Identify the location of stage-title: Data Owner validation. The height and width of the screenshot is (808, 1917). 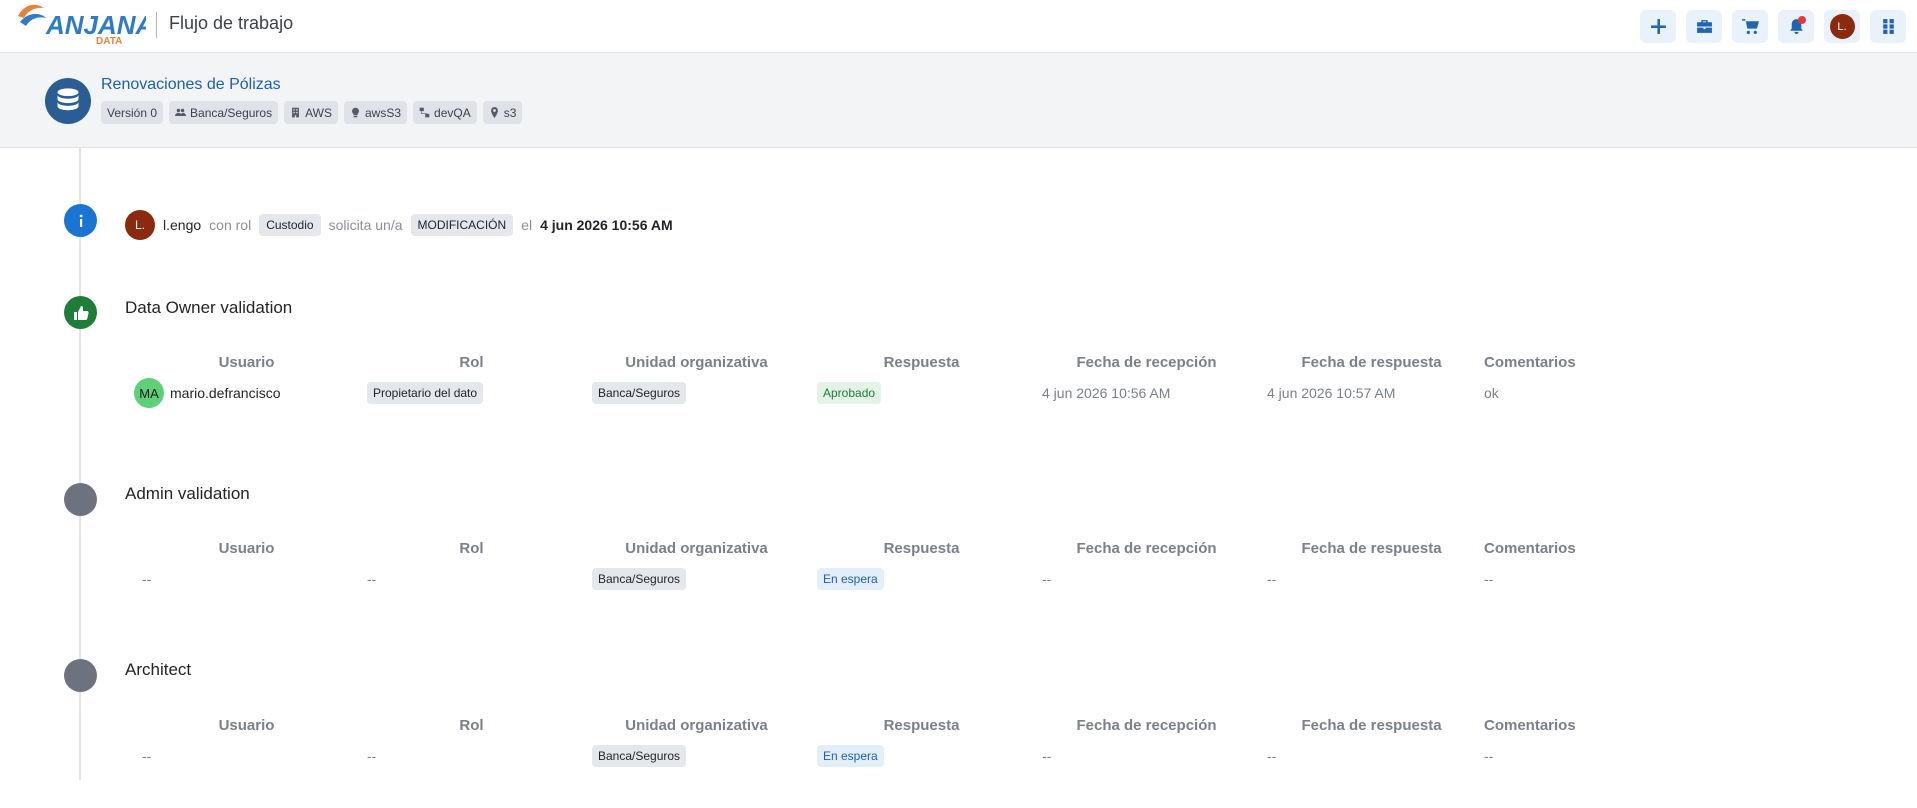
(209, 307).